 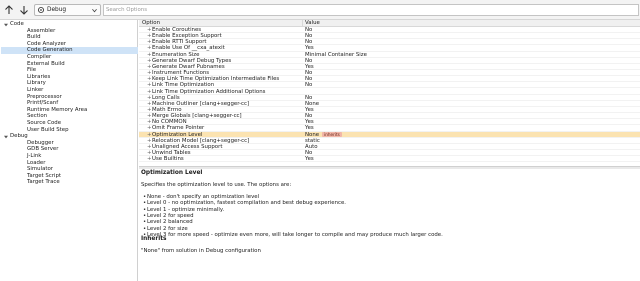 What do you see at coordinates (69, 136) in the screenshot?
I see `tree-group: Debug` at bounding box center [69, 136].